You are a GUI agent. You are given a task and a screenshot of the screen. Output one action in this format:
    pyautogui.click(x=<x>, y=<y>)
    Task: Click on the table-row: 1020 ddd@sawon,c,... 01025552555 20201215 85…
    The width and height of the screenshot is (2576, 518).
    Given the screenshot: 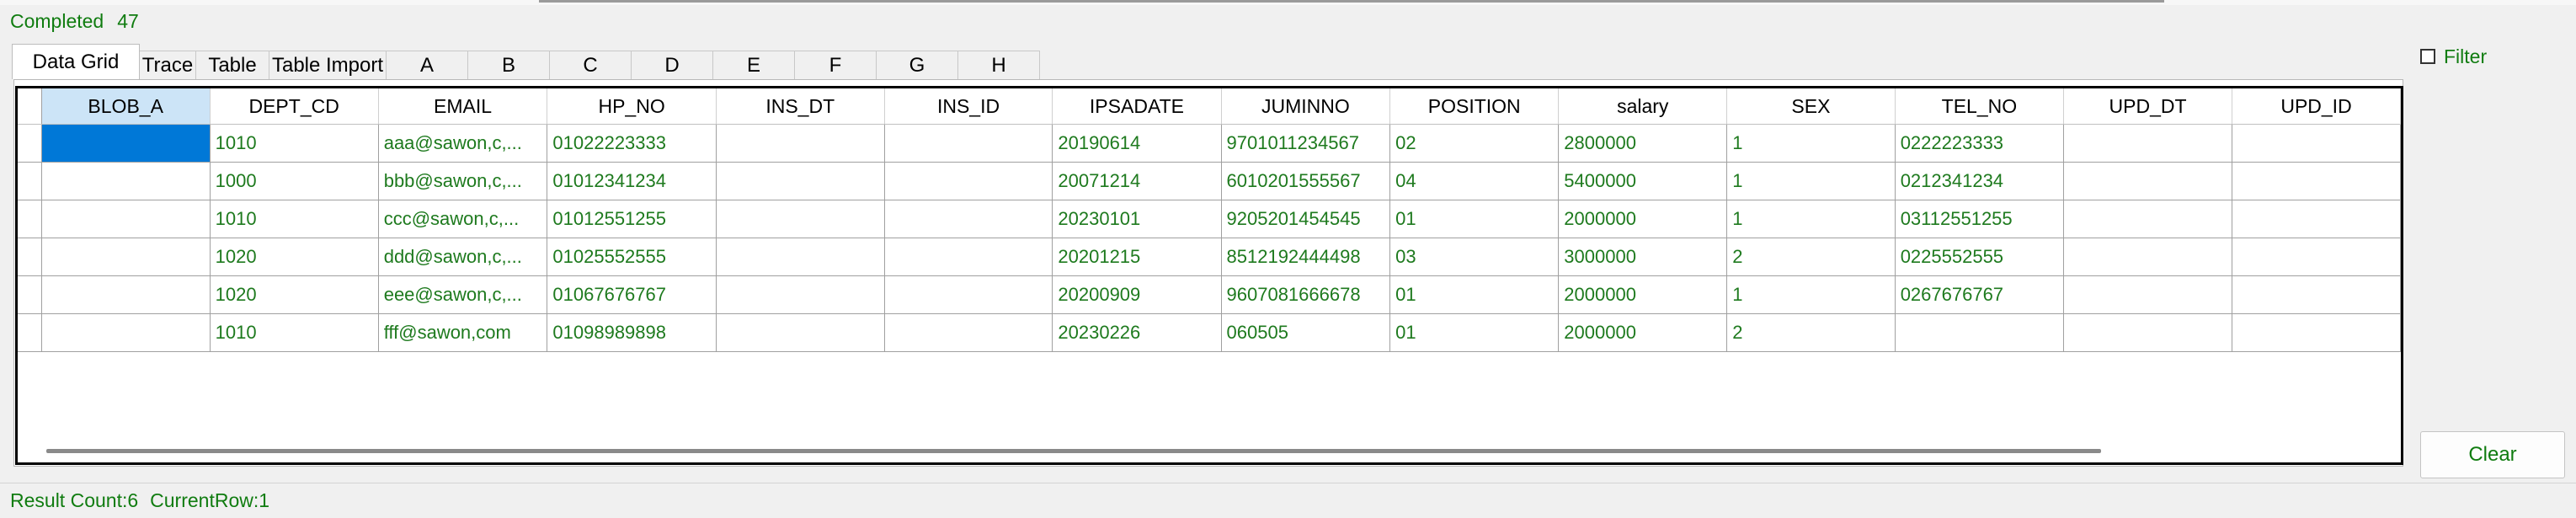 What is the action you would take?
    pyautogui.click(x=1209, y=257)
    